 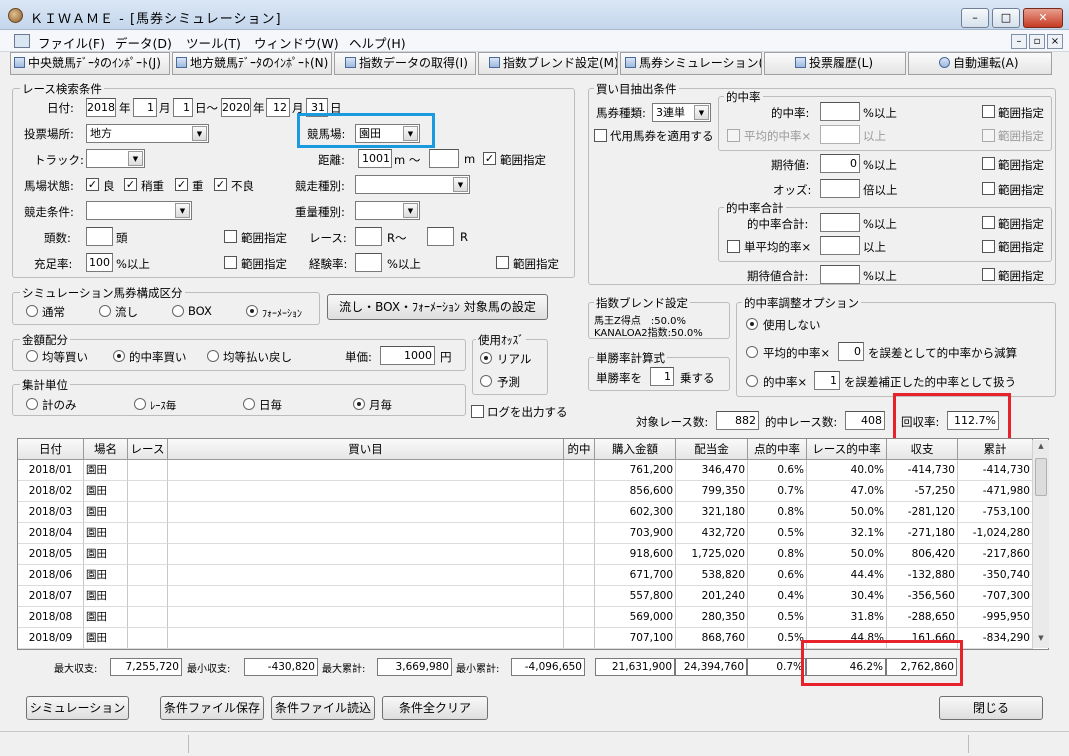 What do you see at coordinates (51, 533) in the screenshot?
I see `cell-date: 2018/04` at bounding box center [51, 533].